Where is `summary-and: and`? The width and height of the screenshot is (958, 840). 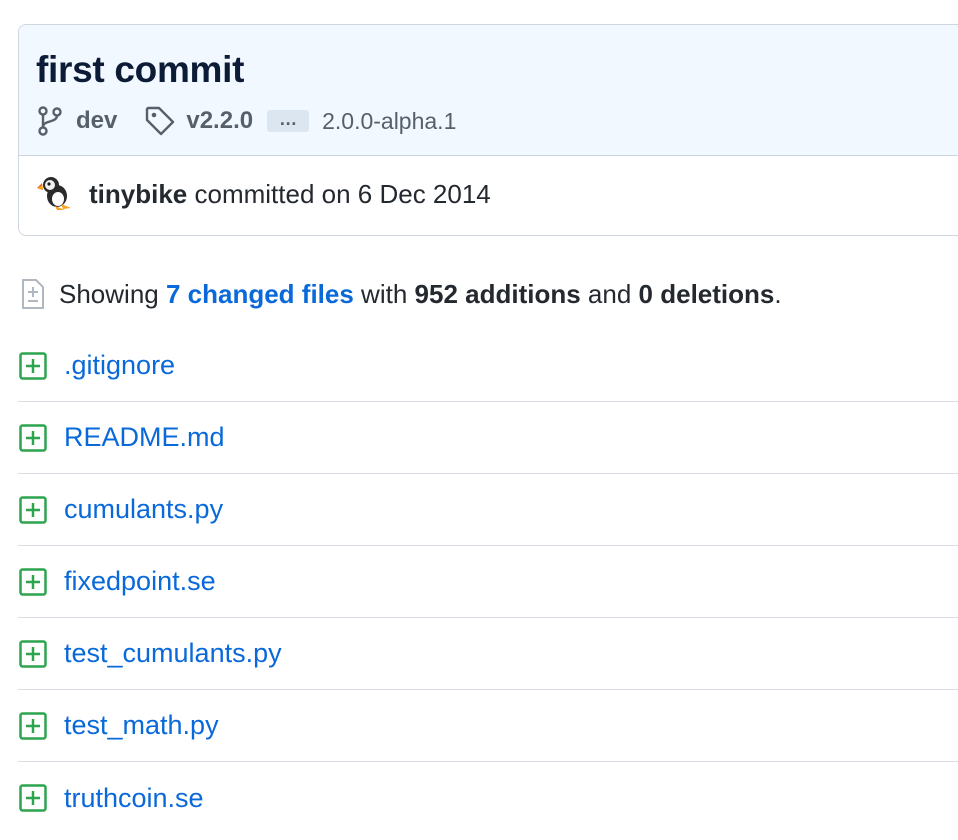 summary-and: and is located at coordinates (609, 293).